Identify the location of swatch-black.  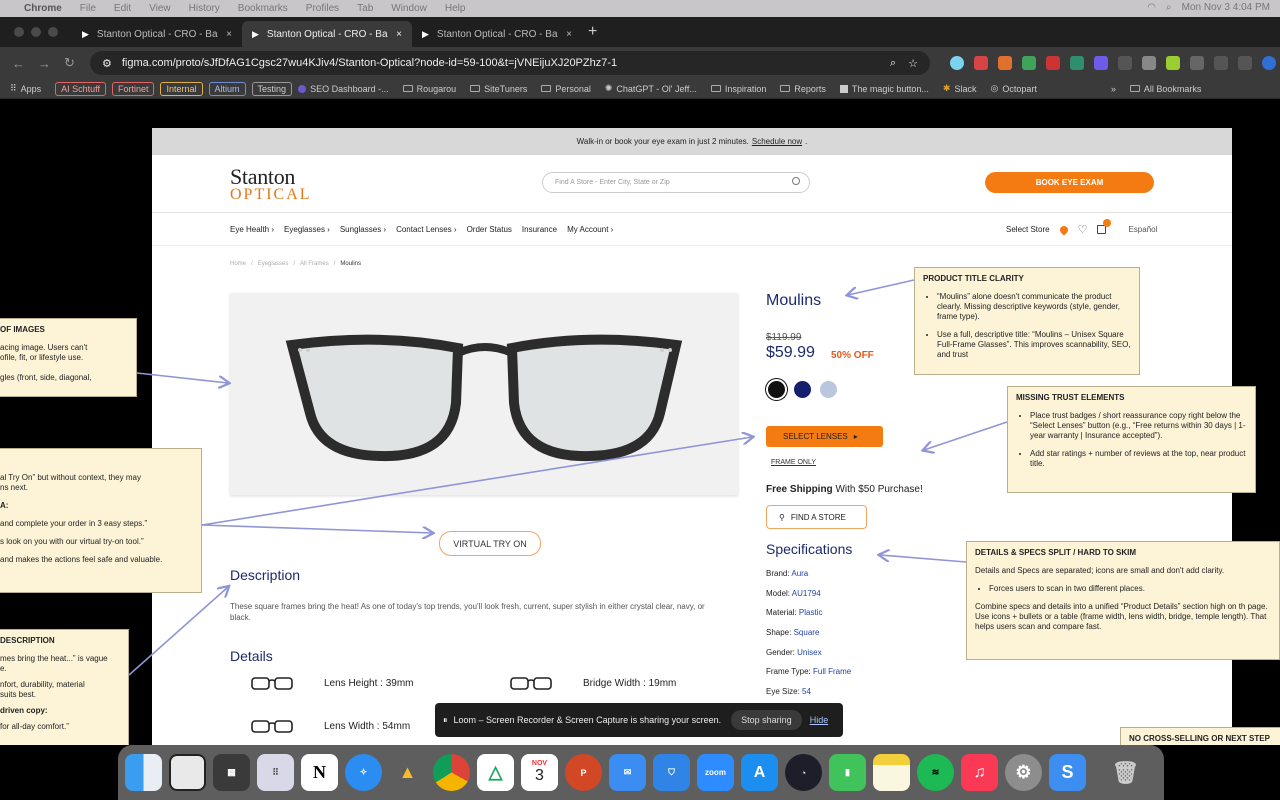
(776, 389).